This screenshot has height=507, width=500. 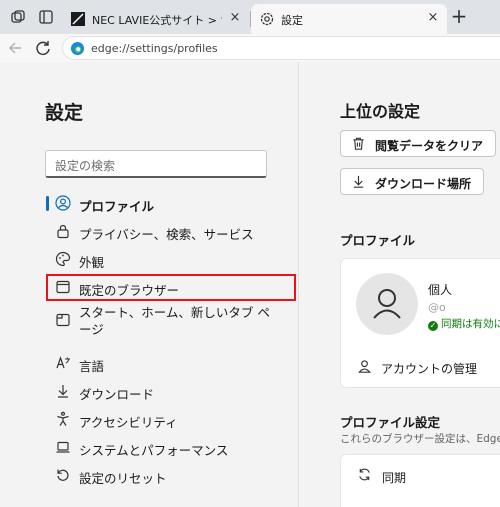 I want to click on sidebar-item-start-home: スタート、ホーム、新しいタブ ページ, so click(x=170, y=321).